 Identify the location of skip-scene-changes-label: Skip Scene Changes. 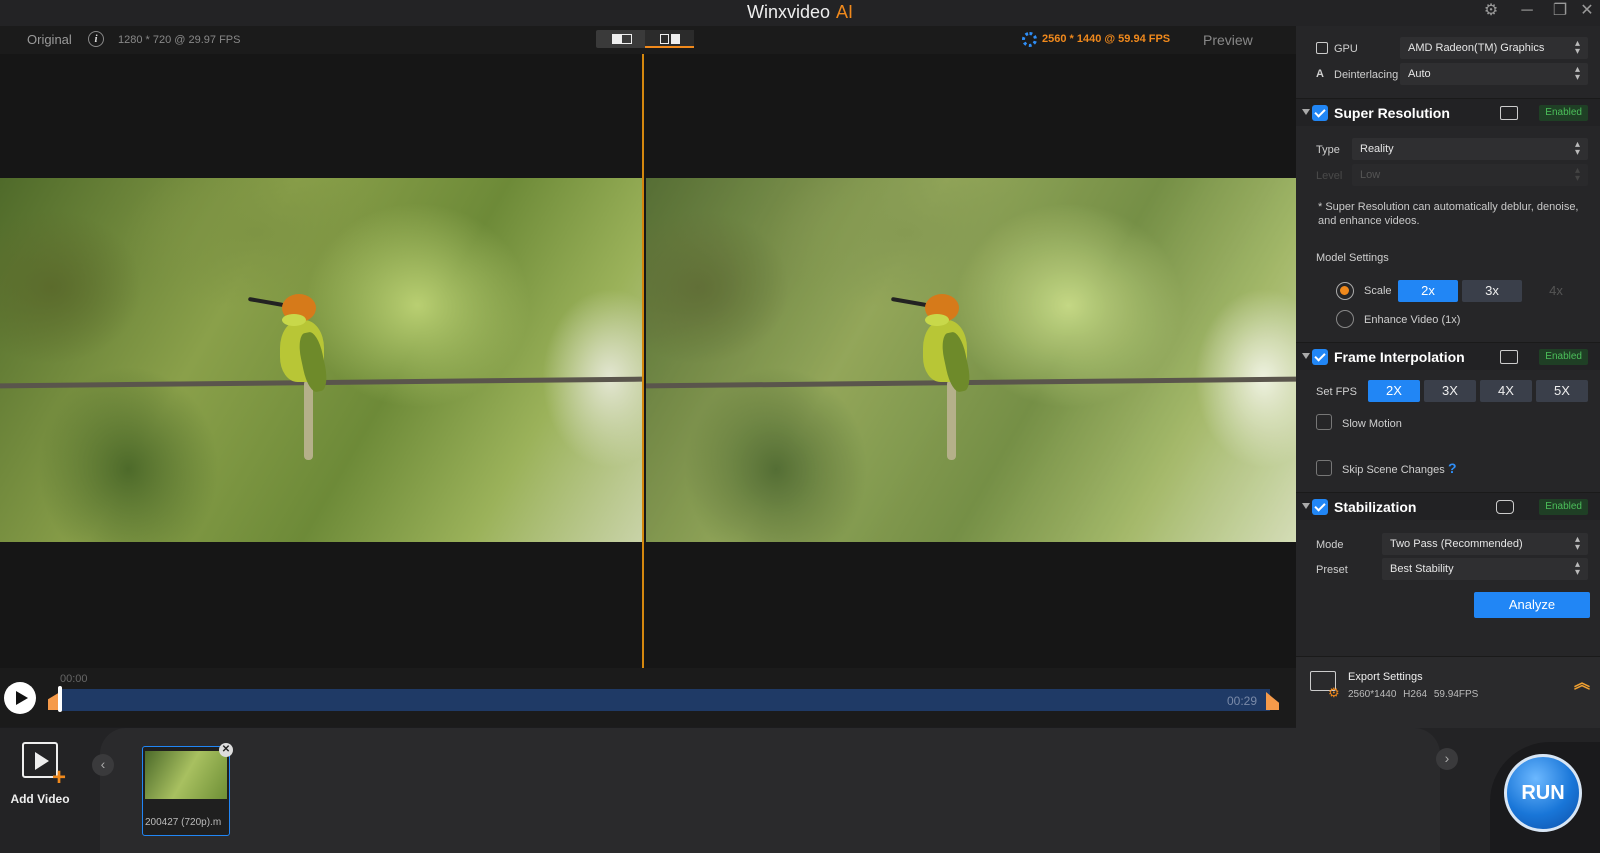
(1393, 470).